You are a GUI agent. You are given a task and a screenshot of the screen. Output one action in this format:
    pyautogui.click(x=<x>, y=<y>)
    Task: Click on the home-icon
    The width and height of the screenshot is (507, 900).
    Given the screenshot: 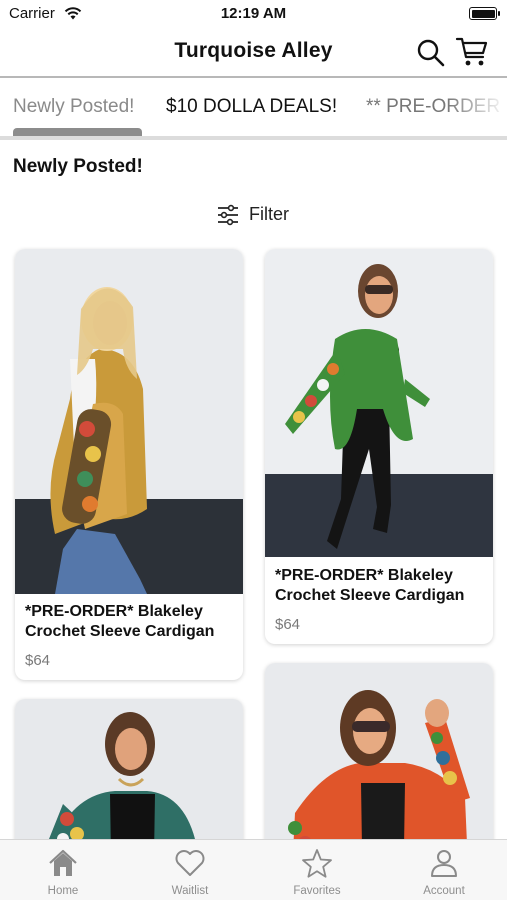 What is the action you would take?
    pyautogui.click(x=63, y=862)
    